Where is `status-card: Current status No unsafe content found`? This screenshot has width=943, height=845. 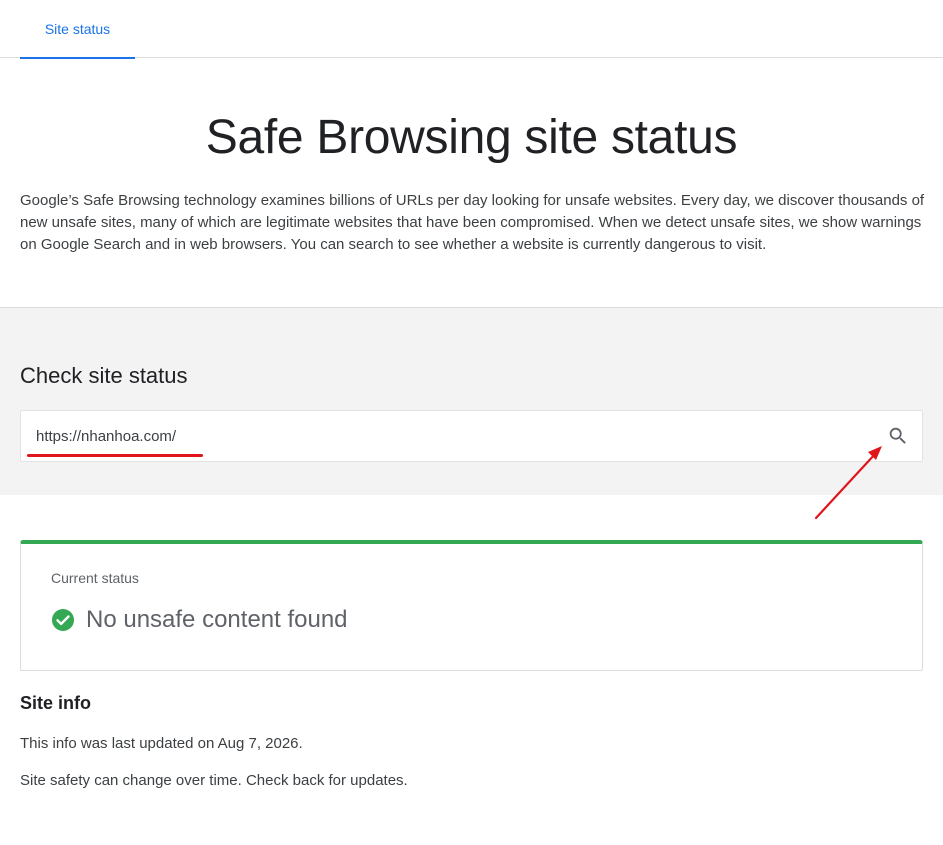 status-card: Current status No unsafe content found is located at coordinates (471, 605).